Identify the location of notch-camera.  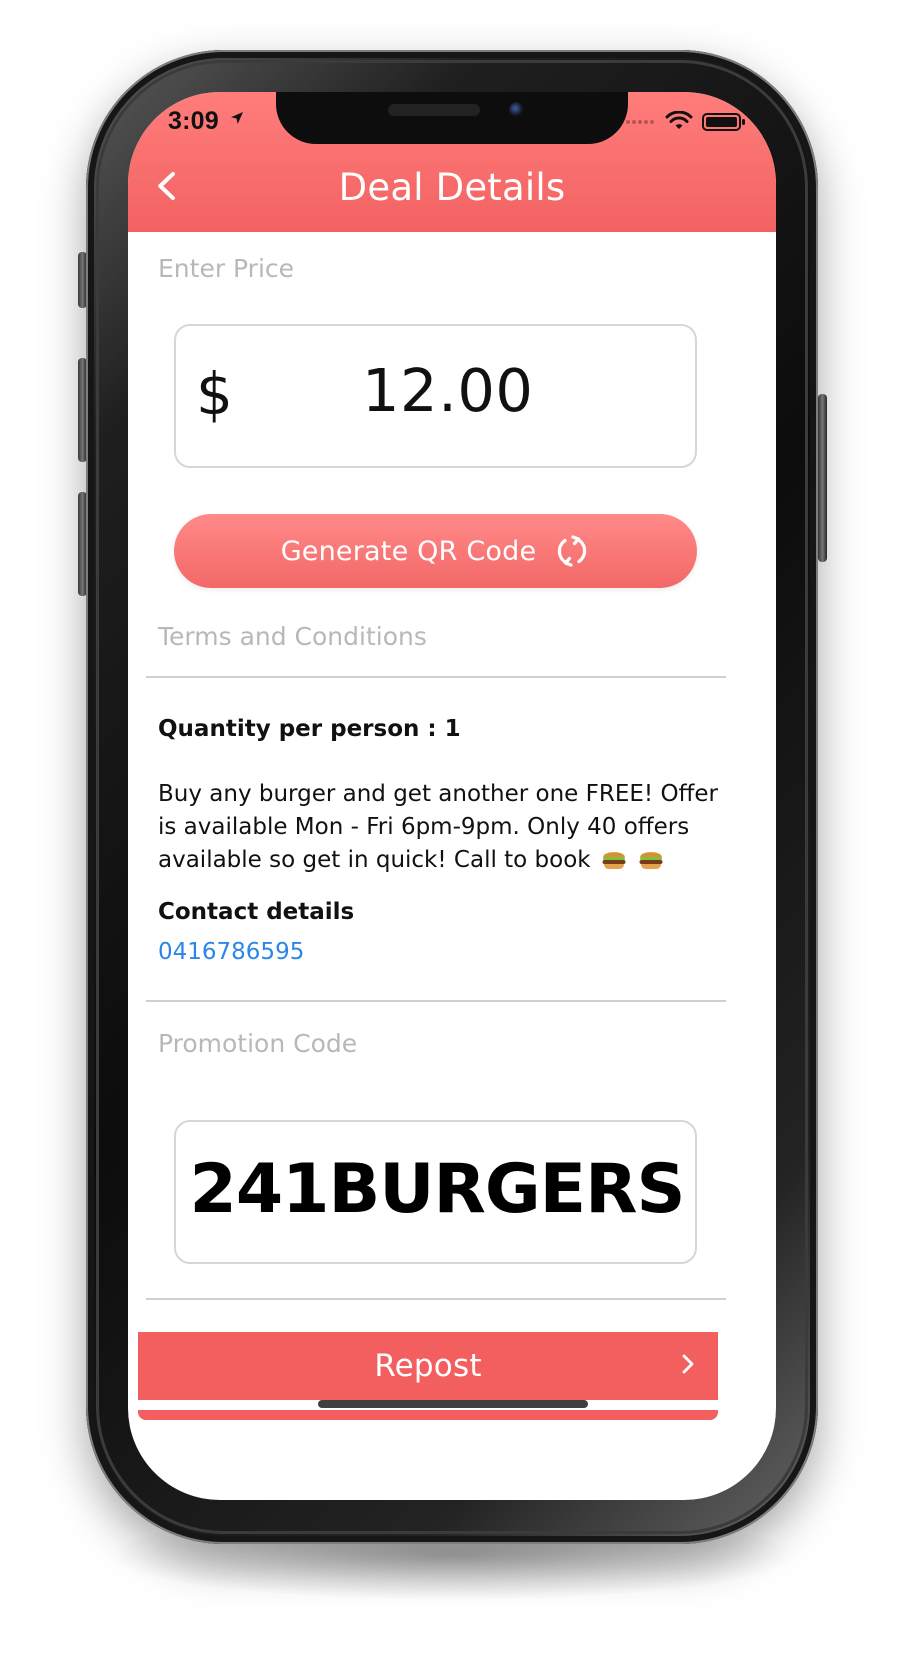
(517, 110).